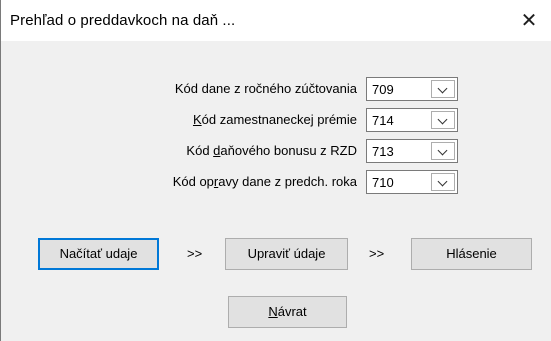 The height and width of the screenshot is (341, 551). Describe the element at coordinates (412, 120) in the screenshot. I see `employee-premium-code-select: 714` at that location.